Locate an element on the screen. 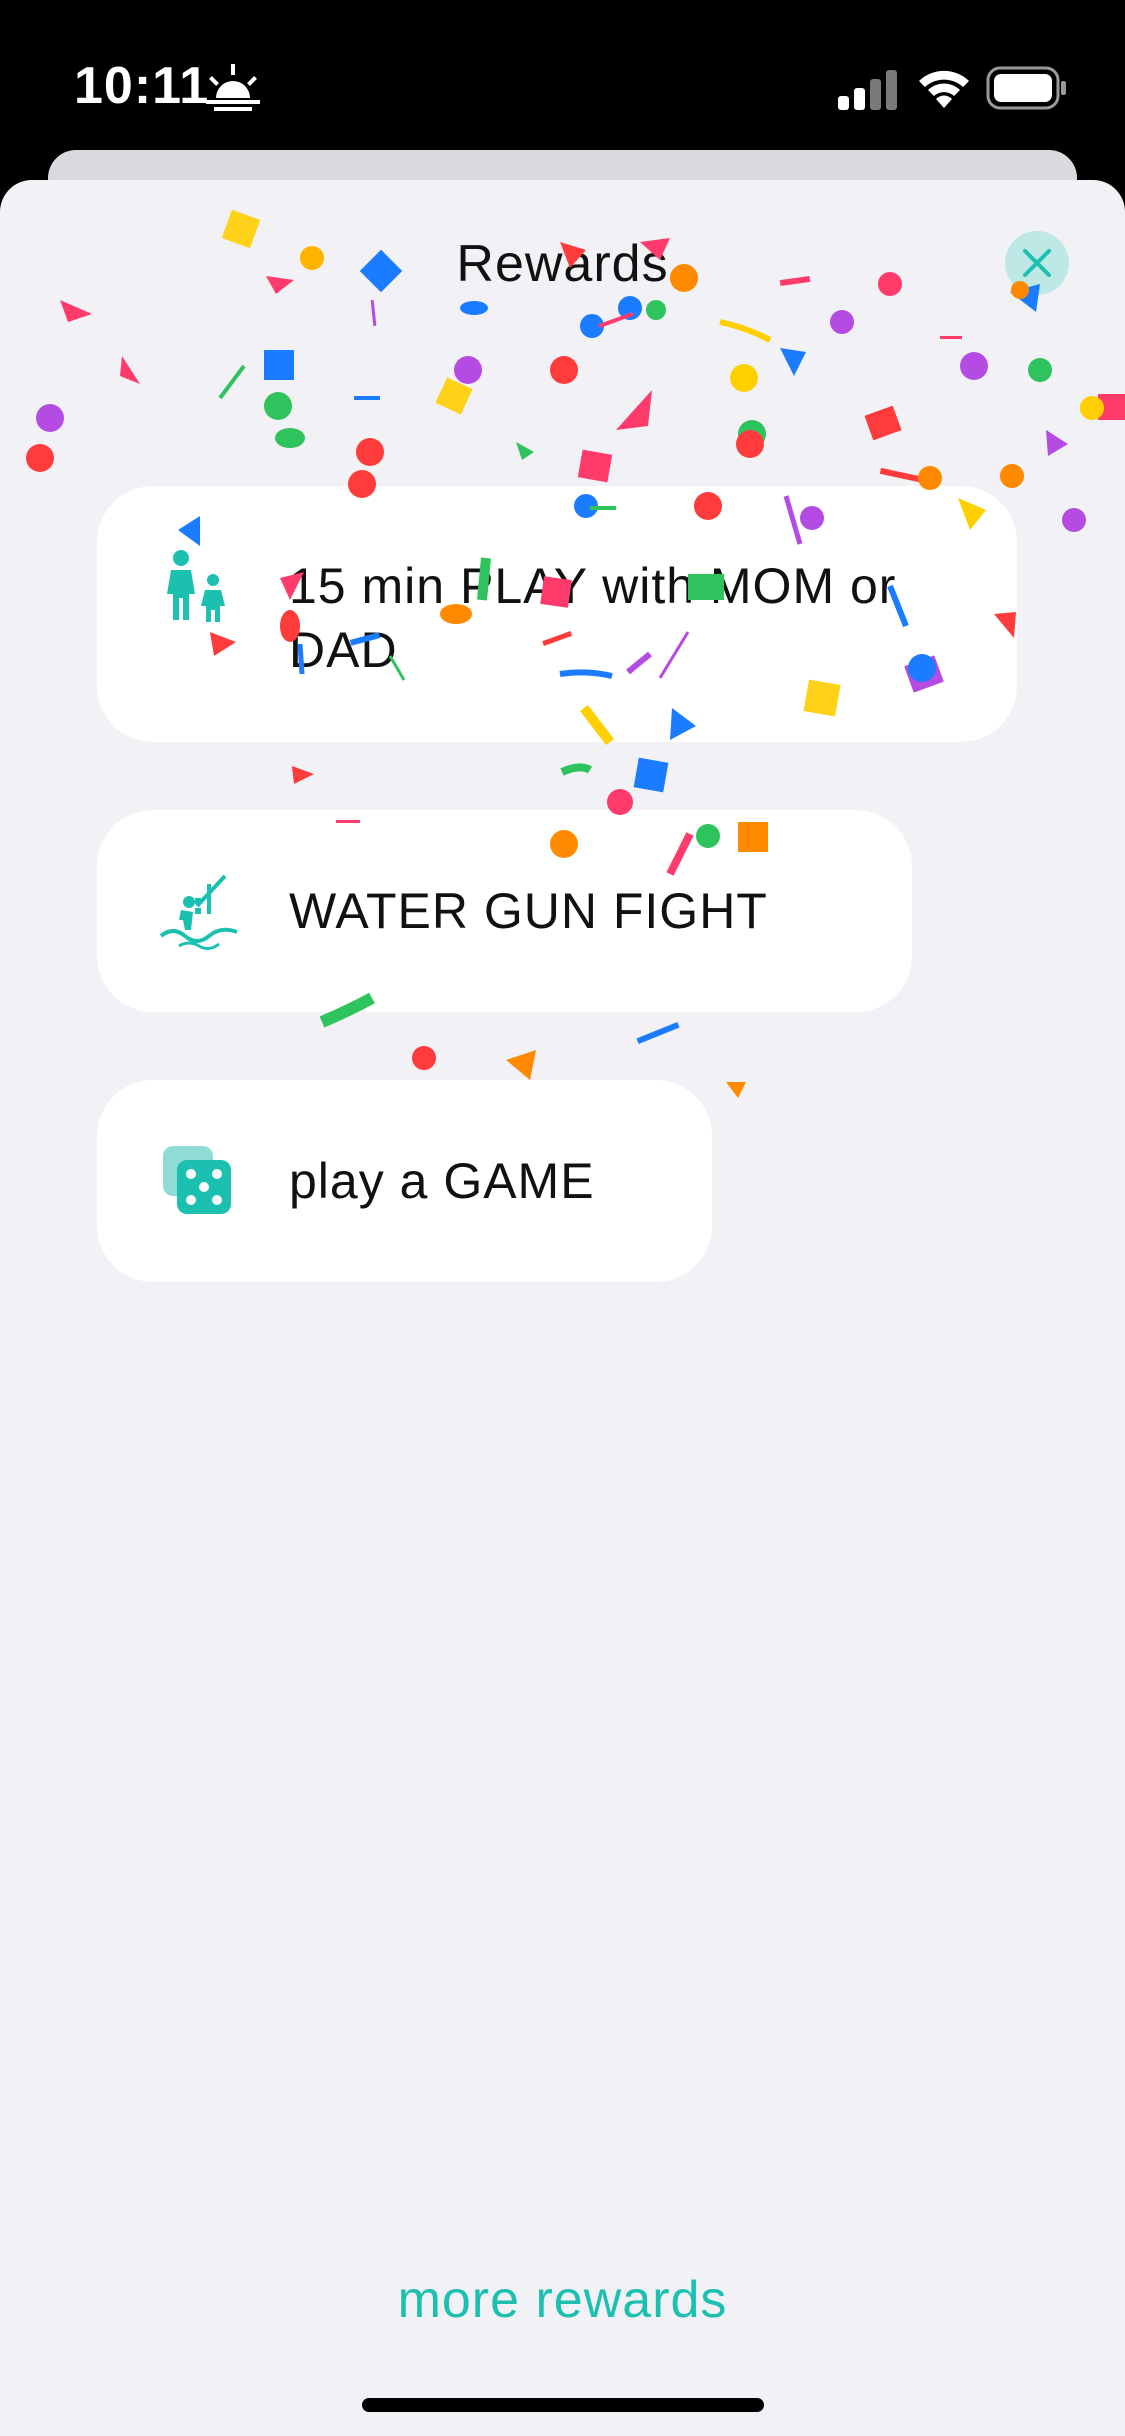 The image size is (1125, 2436). reward-item-play-a-game: play a GAME is located at coordinates (404, 1181).